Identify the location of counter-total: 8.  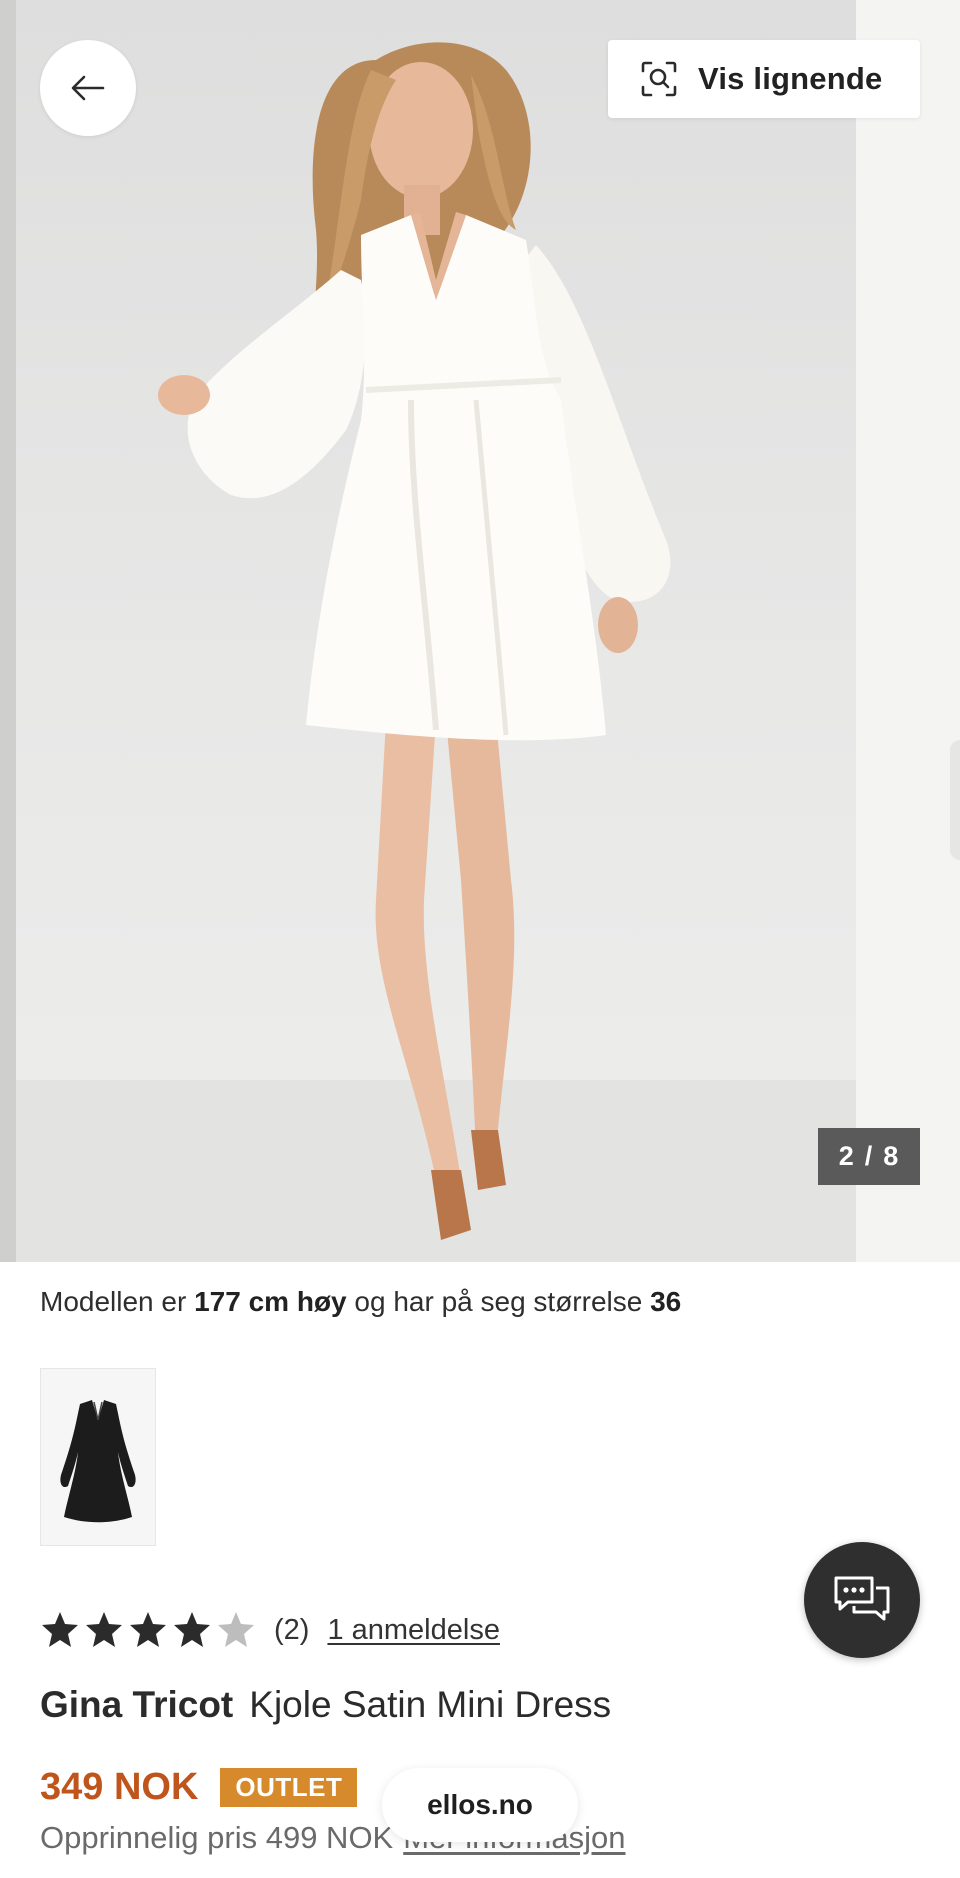
(891, 1156).